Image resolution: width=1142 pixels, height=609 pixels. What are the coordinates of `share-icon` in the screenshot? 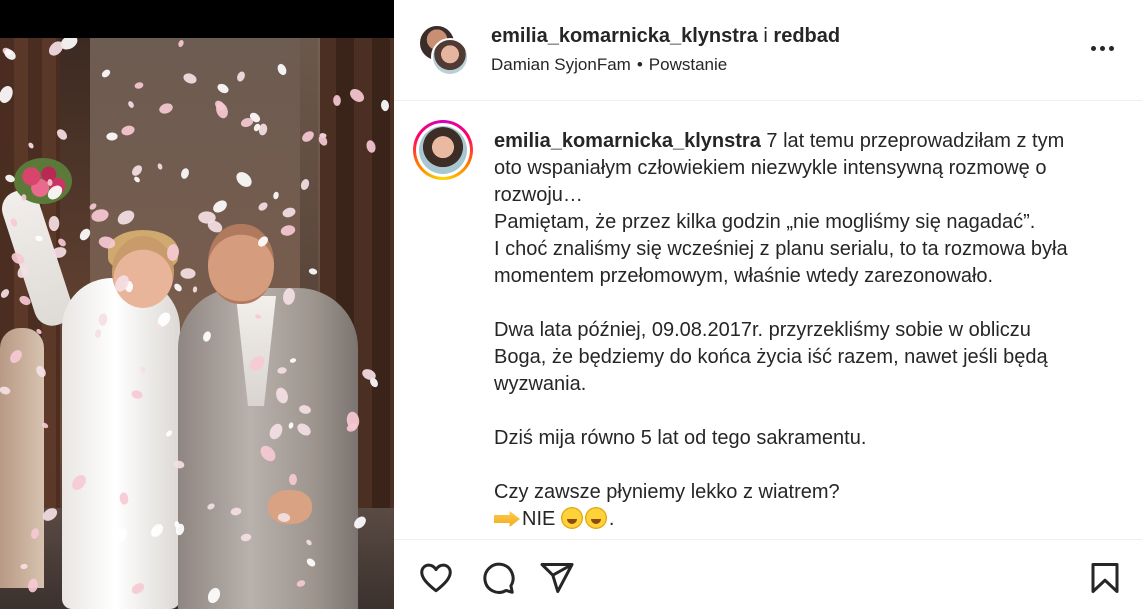 It's located at (557, 578).